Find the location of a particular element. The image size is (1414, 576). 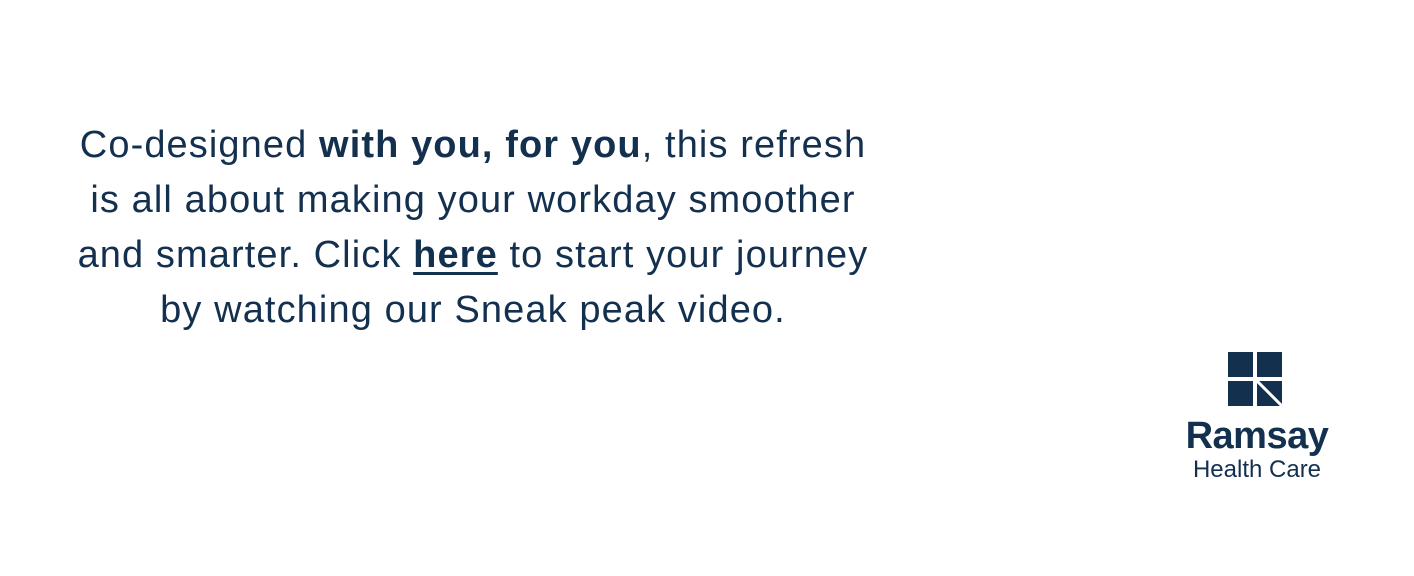

message-text: , this refresh is located at coordinates (754, 145).